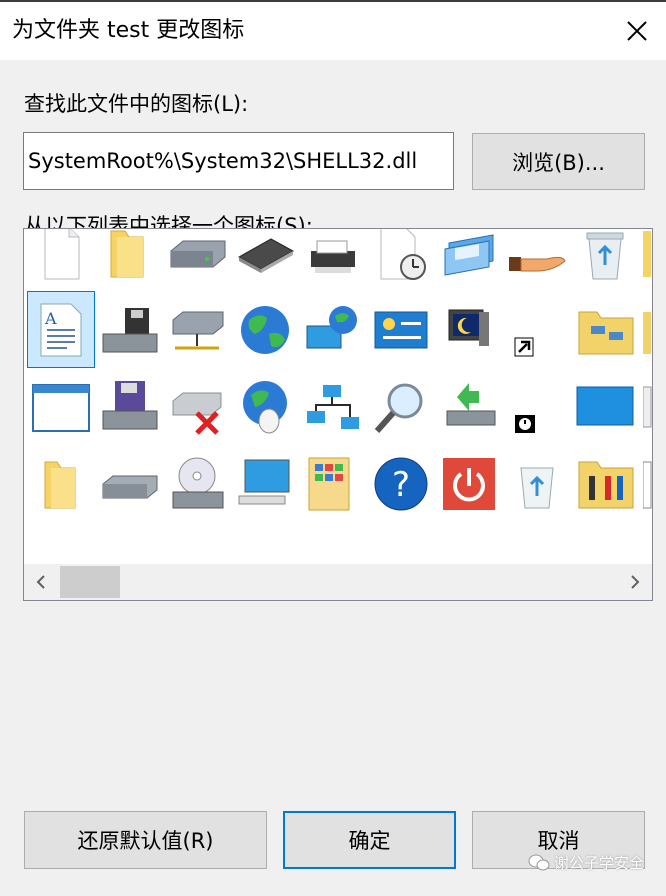 This screenshot has height=896, width=666. I want to click on icon-cell: ?, so click(401, 483).